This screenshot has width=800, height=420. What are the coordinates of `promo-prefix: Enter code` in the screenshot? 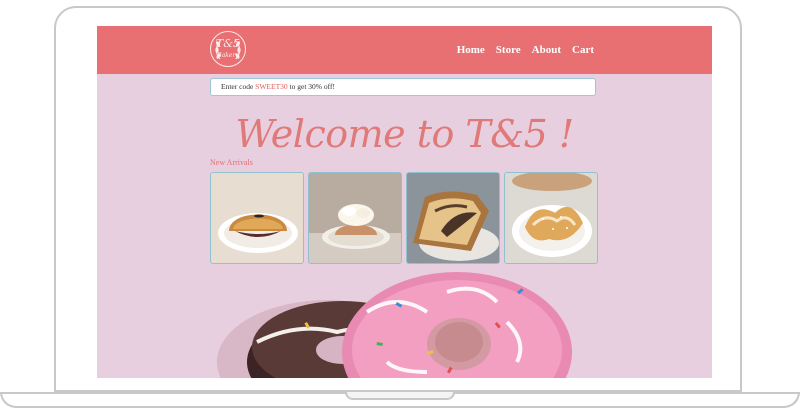 It's located at (238, 86).